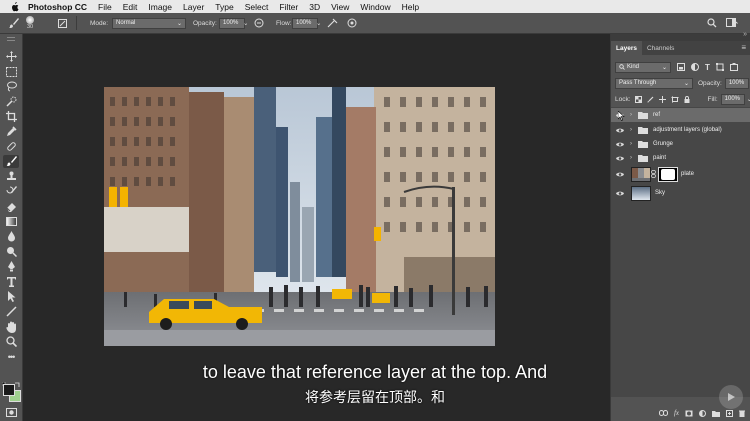 The width and height of the screenshot is (750, 421). Describe the element at coordinates (682, 99) in the screenshot. I see `lock-row: Lock: Fill: 100% ⌄` at that location.